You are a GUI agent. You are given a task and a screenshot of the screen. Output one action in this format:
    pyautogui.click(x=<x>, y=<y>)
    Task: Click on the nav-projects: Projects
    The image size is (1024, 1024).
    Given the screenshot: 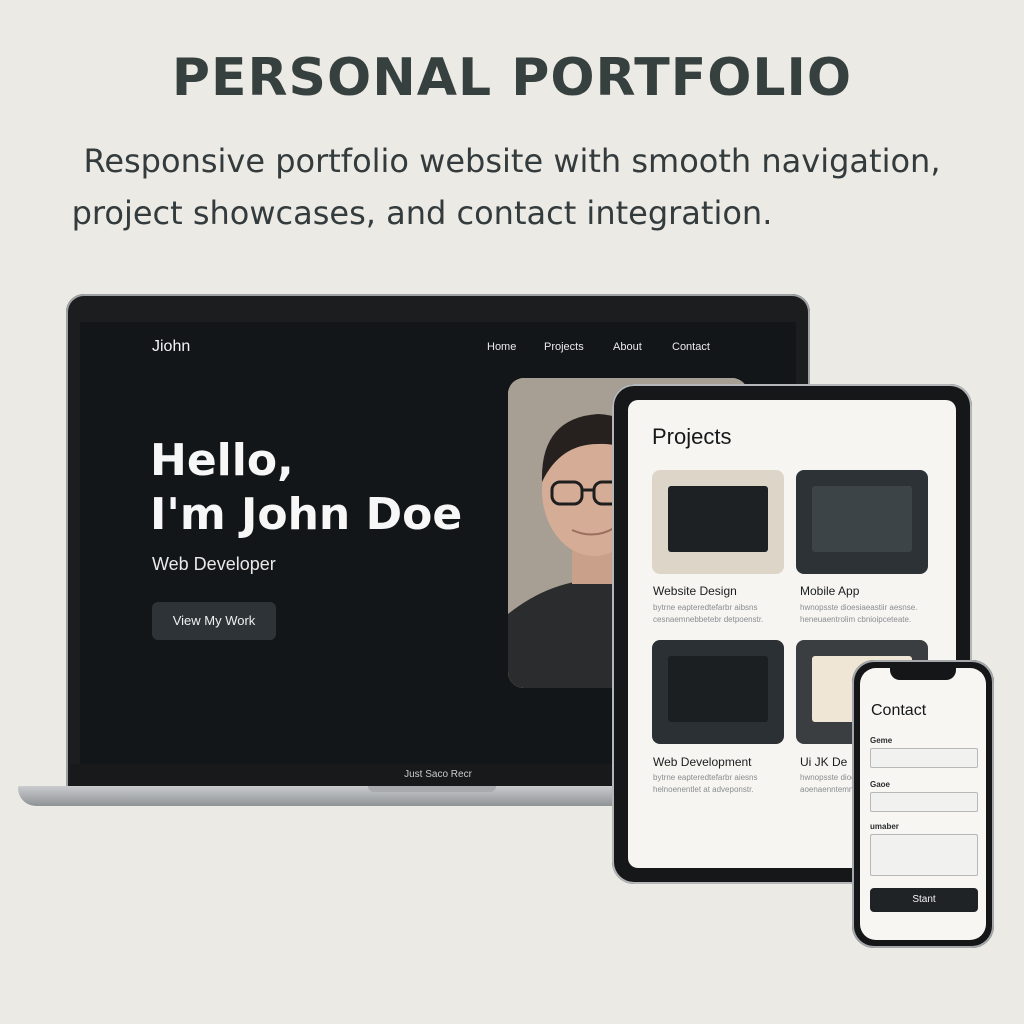 What is the action you would take?
    pyautogui.click(x=564, y=347)
    